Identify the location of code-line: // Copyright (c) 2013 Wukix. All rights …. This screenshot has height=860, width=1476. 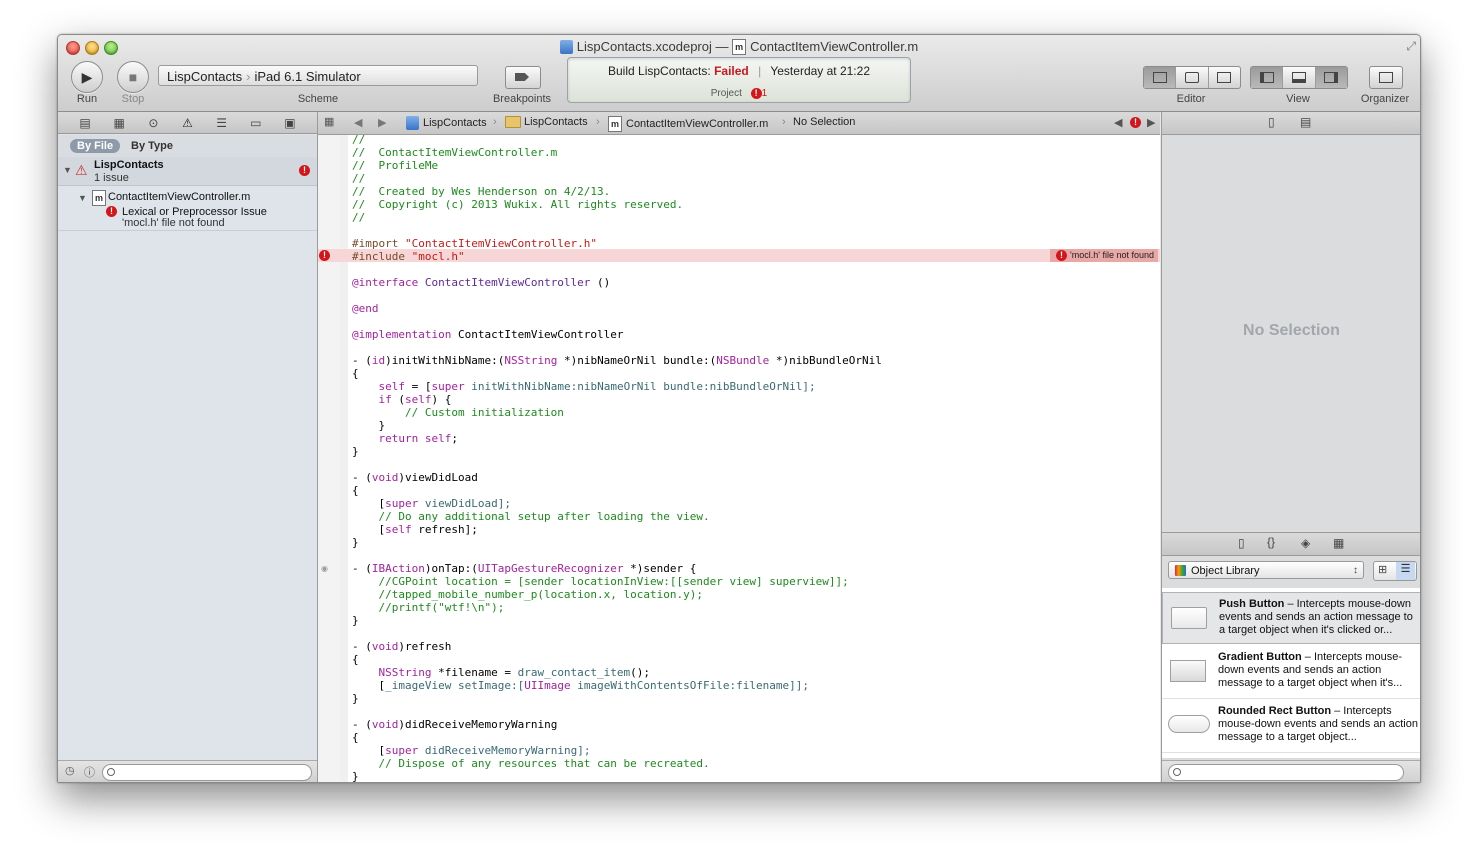
(518, 204).